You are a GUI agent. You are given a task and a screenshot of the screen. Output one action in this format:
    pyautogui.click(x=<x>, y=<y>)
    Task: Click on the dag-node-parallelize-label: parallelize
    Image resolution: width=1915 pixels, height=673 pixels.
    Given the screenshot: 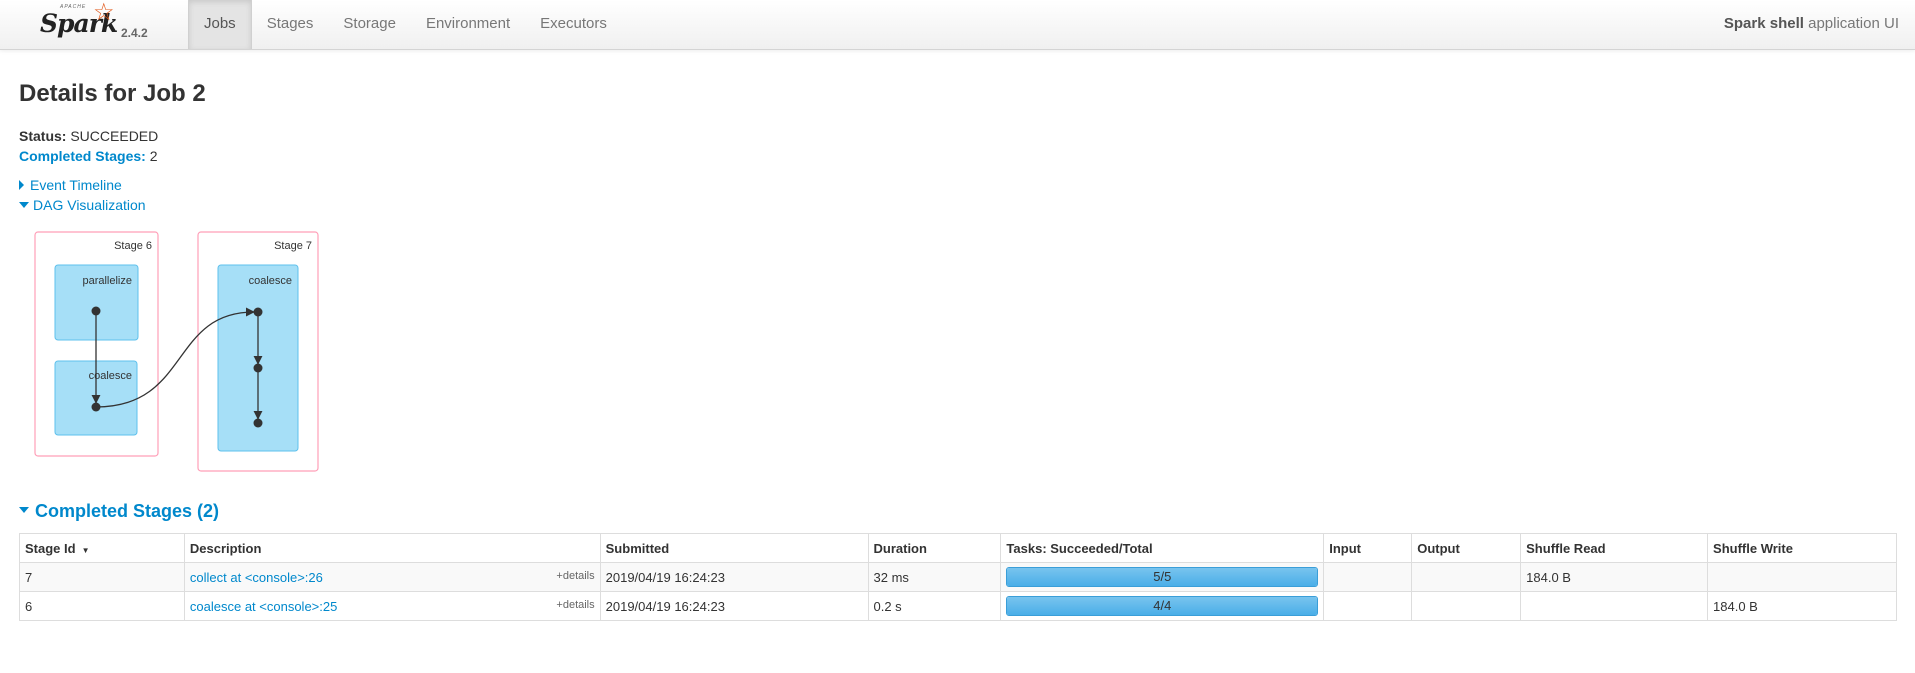 What is the action you would take?
    pyautogui.click(x=107, y=281)
    